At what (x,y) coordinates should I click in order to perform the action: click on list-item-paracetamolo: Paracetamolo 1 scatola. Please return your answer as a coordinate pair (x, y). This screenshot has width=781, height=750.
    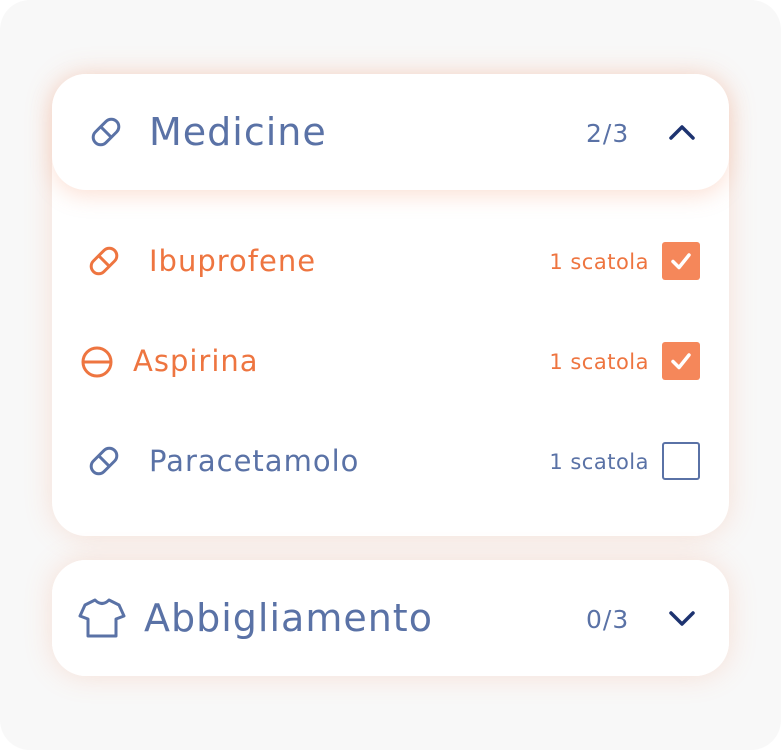
    Looking at the image, I should click on (390, 461).